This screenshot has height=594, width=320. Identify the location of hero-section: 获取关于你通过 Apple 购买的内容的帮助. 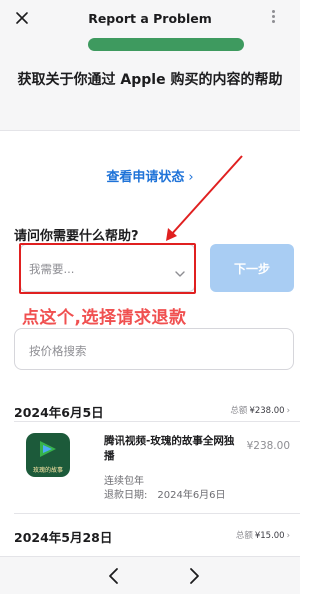
(150, 84).